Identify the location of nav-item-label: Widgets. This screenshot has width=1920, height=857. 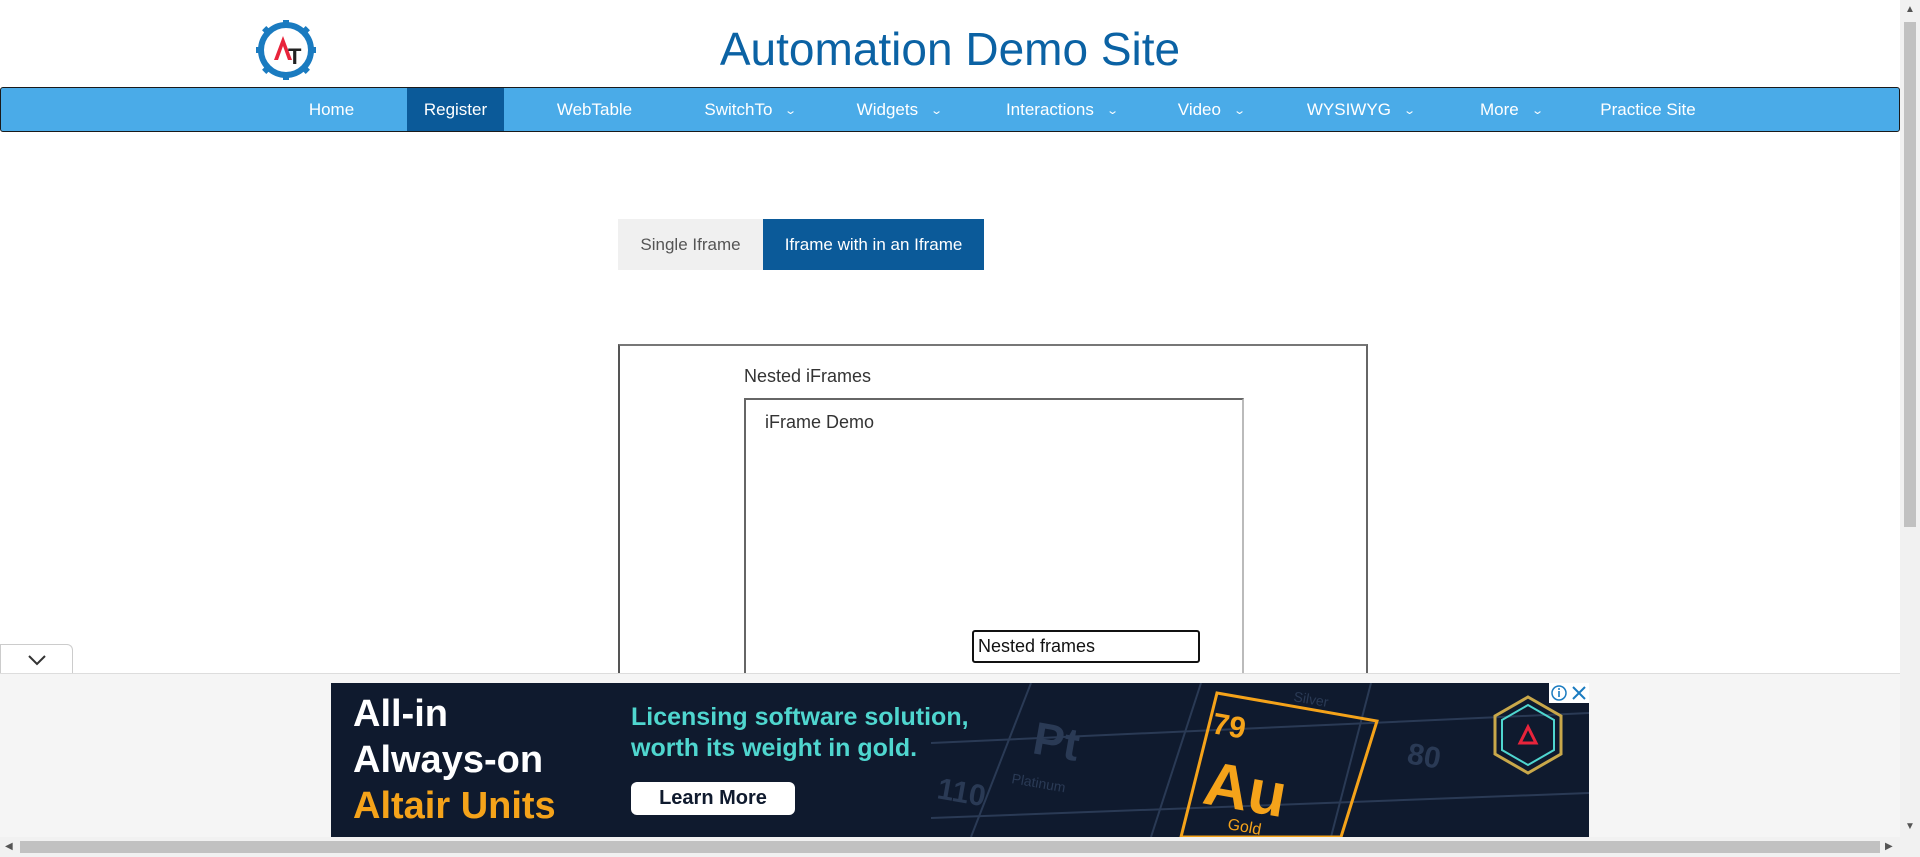
(887, 109).